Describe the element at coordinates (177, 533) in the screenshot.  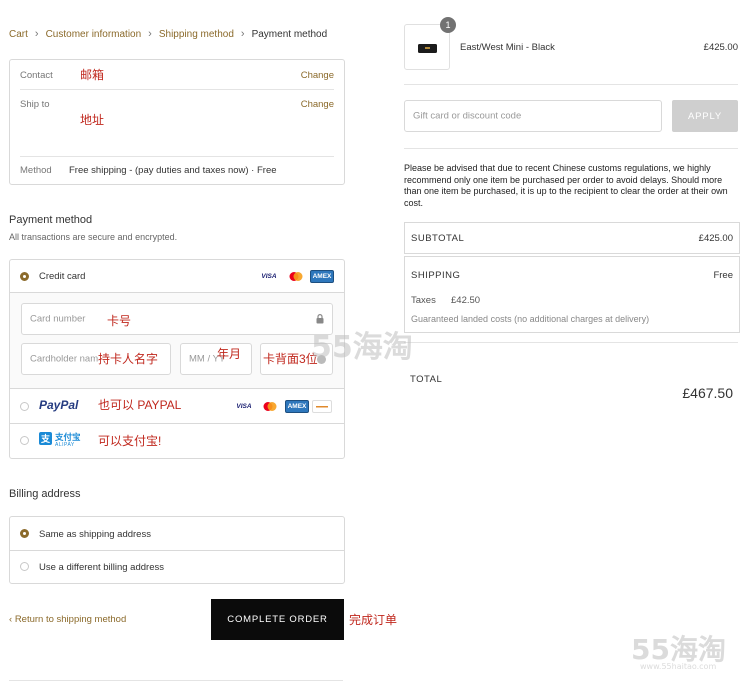
I see `billing-same-option: Same as shipping address` at that location.